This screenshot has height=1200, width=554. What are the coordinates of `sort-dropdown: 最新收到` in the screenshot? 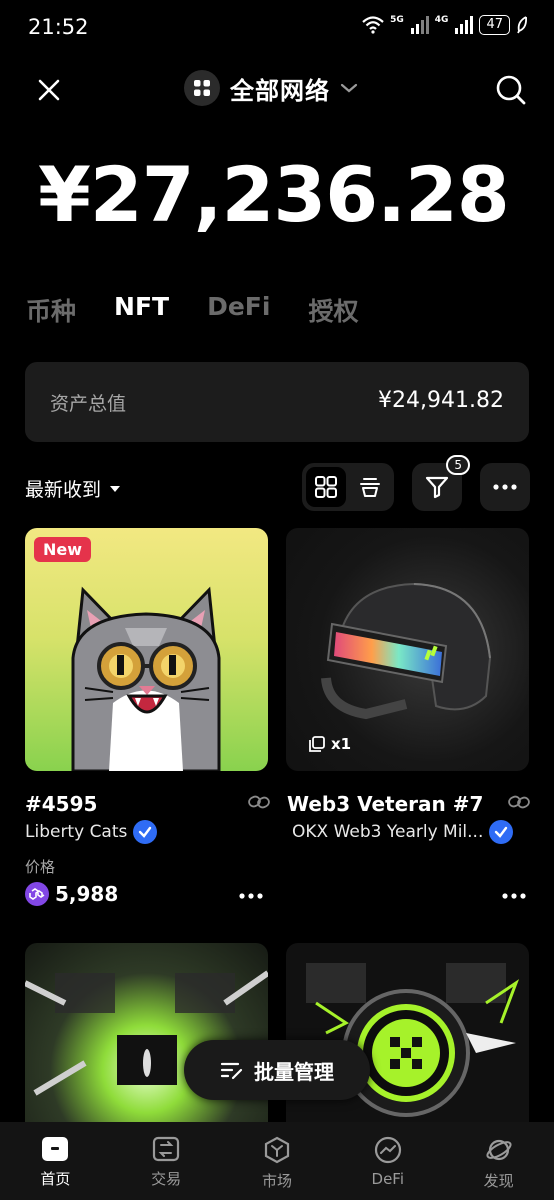 It's located at (73, 488).